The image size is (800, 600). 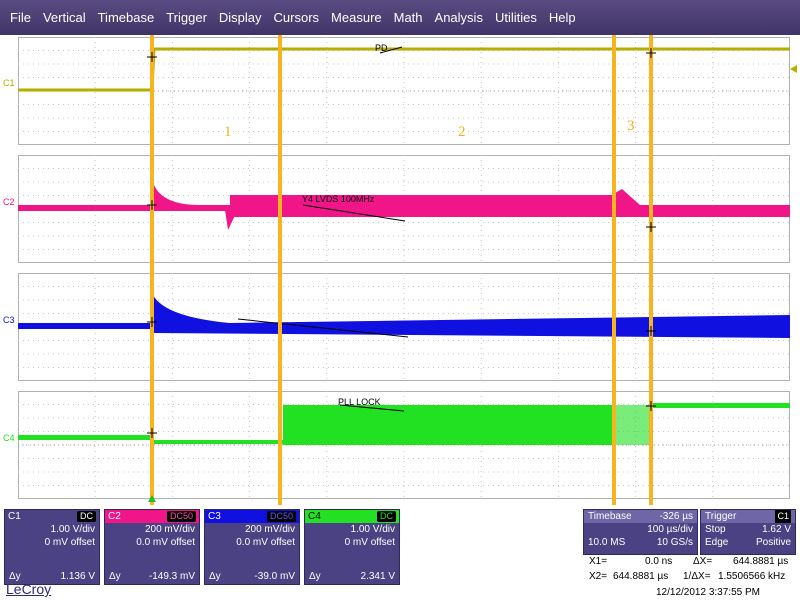 What do you see at coordinates (191, 196) in the screenshot?
I see `trace-c2-settle` at bounding box center [191, 196].